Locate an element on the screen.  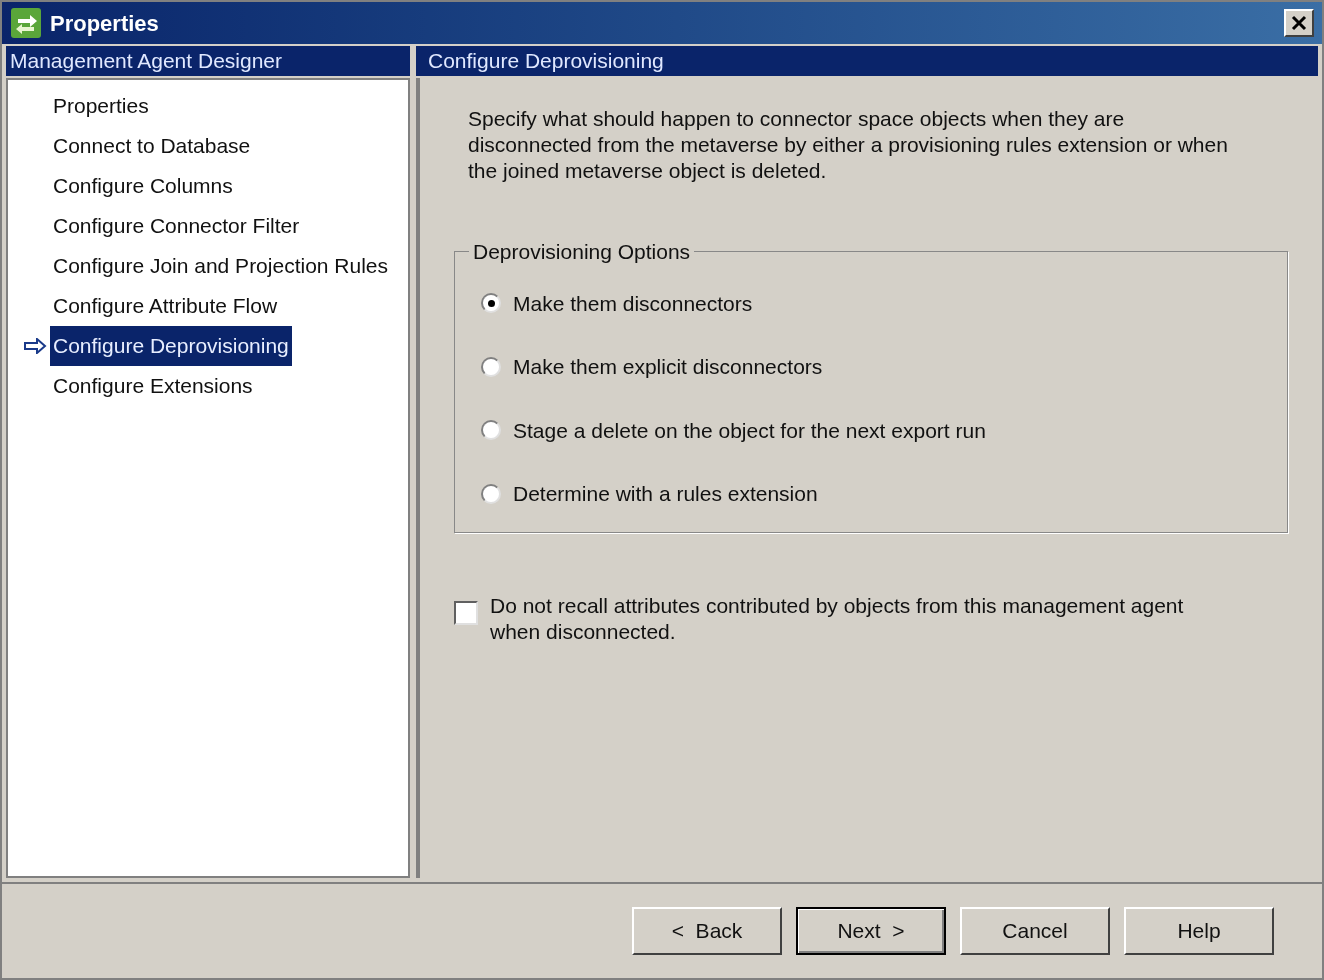
sidebar-item: Configure Extensions is located at coordinates (153, 386).